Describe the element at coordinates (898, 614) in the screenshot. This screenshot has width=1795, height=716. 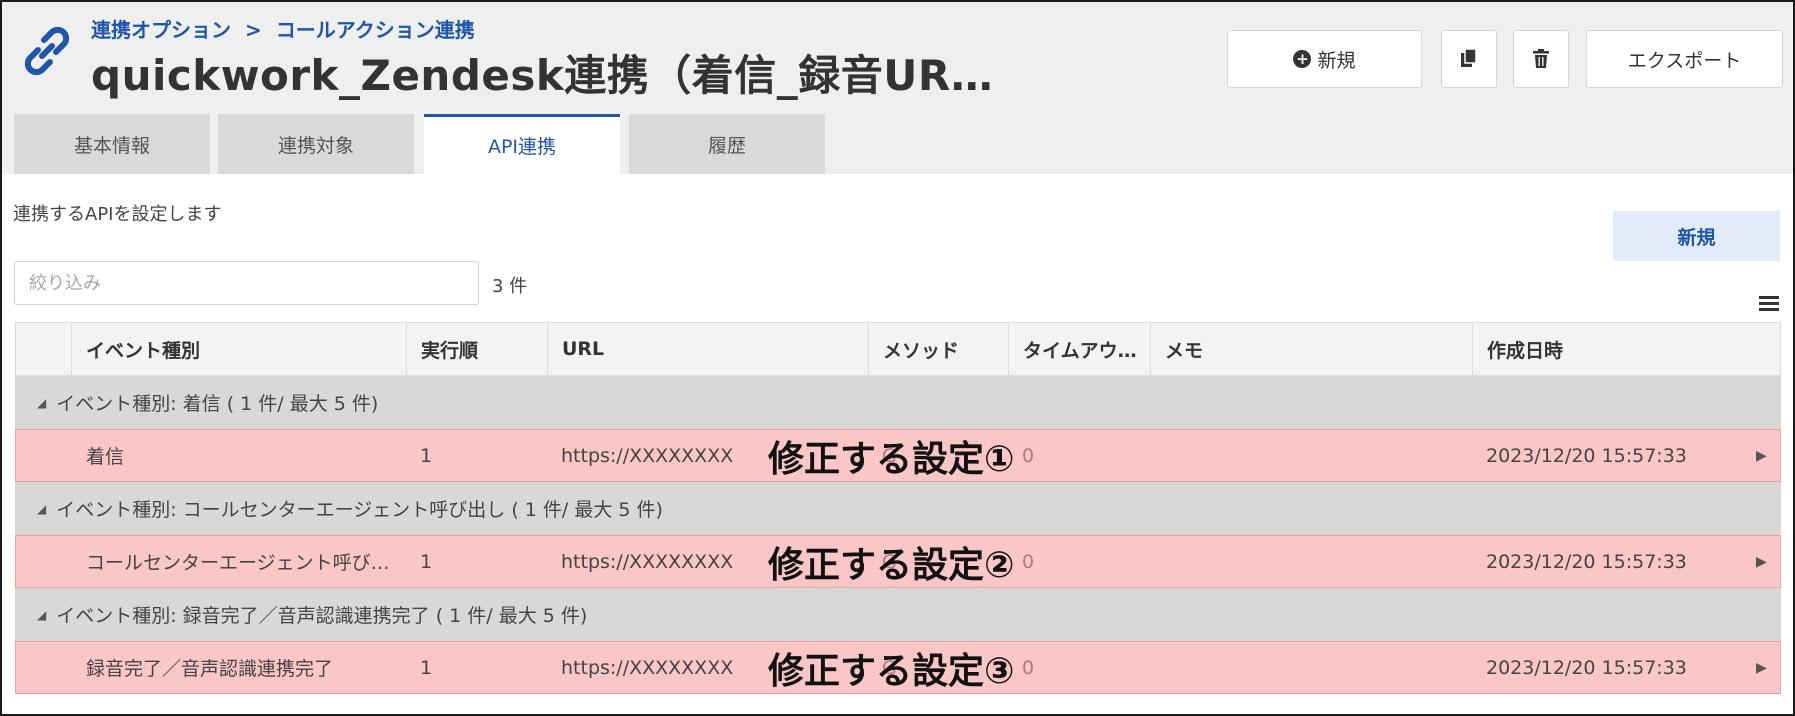
I see `group-header-recording-complete: ◢ イベント種別: 録音完了／音声認識連携完了 ( 1 件/ 最大 5 件)` at that location.